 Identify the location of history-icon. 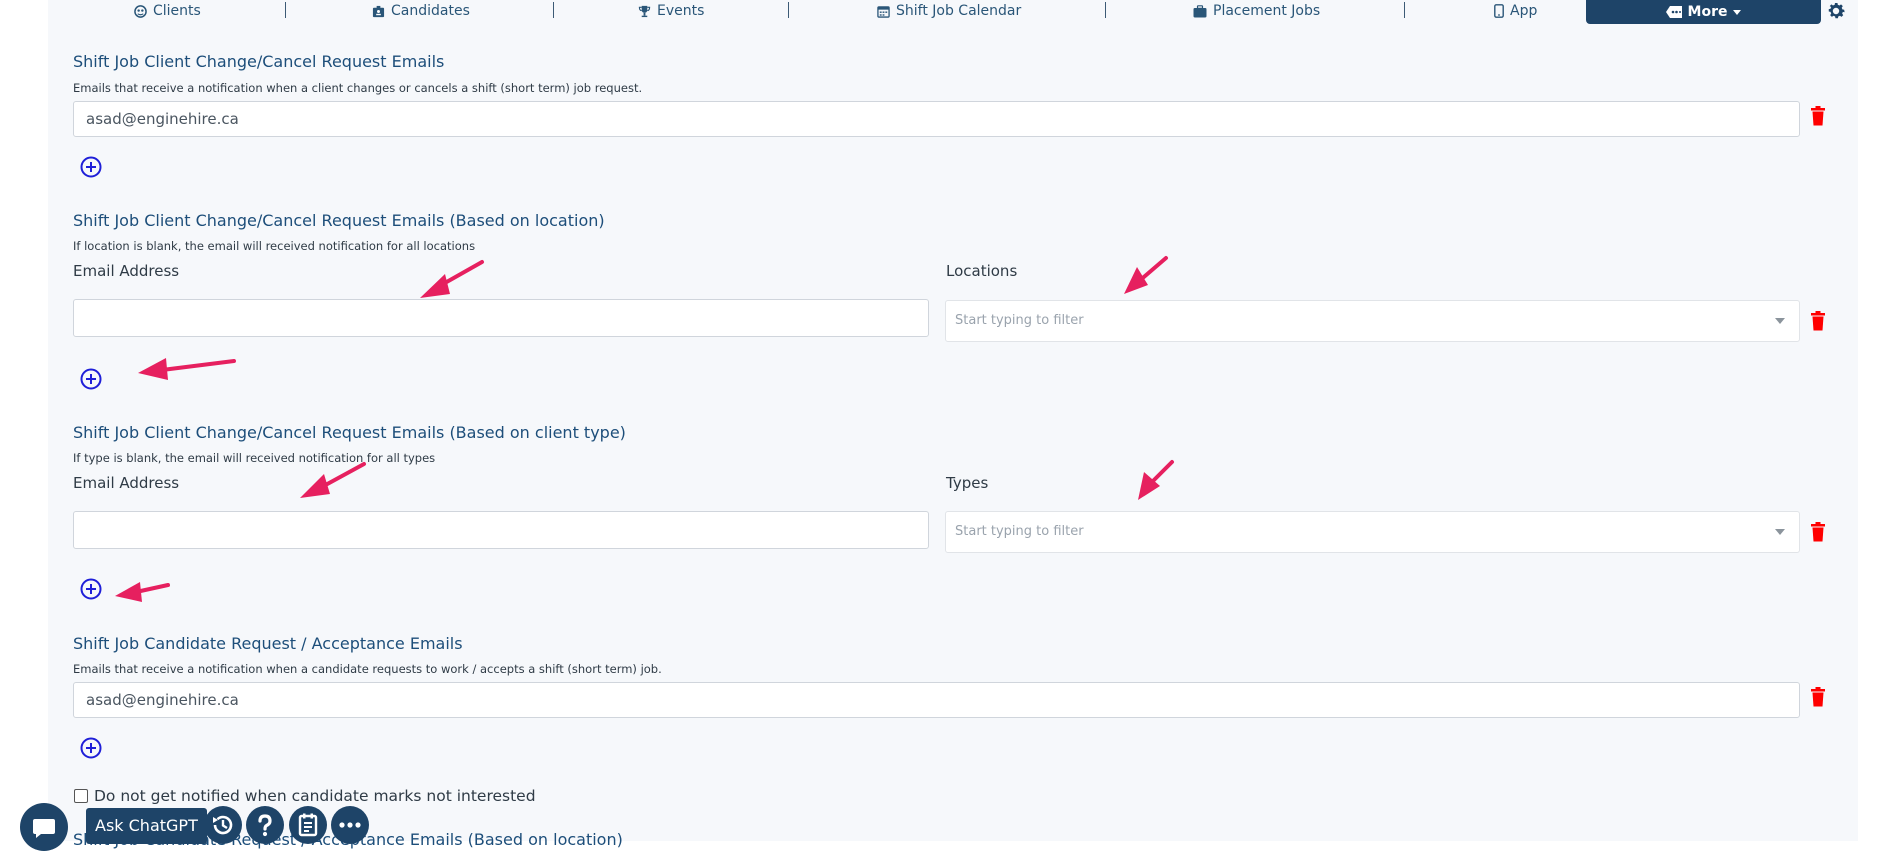
(223, 825).